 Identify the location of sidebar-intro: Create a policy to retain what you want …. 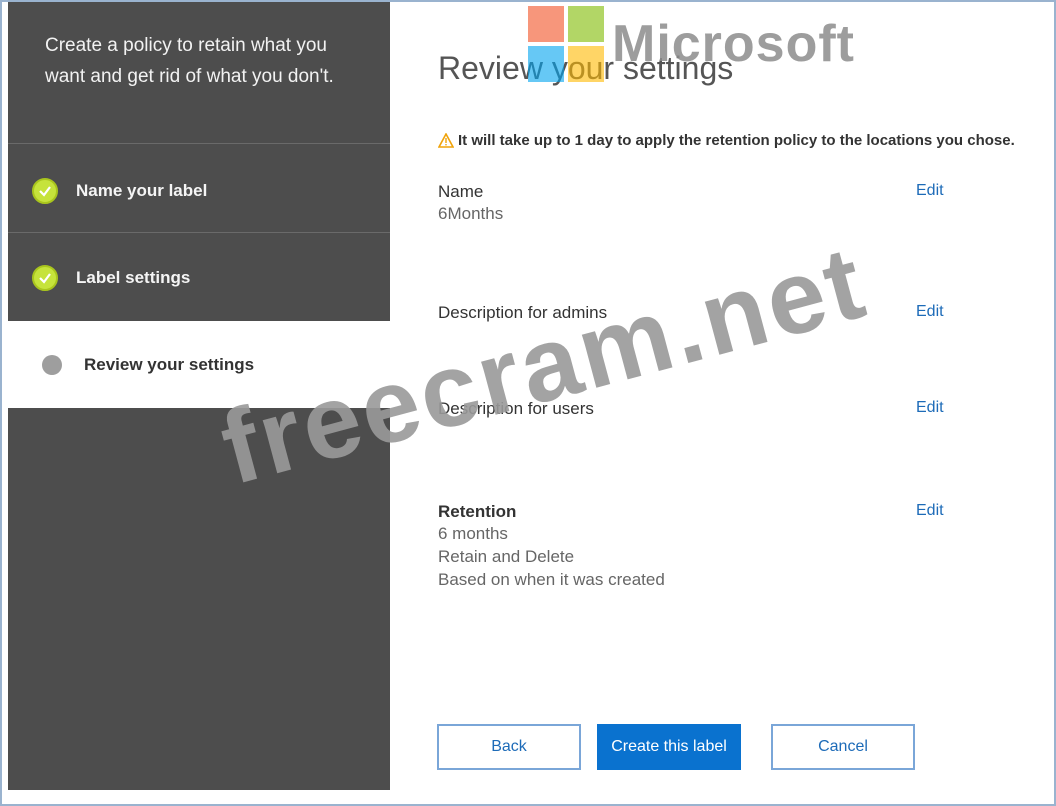
(189, 61).